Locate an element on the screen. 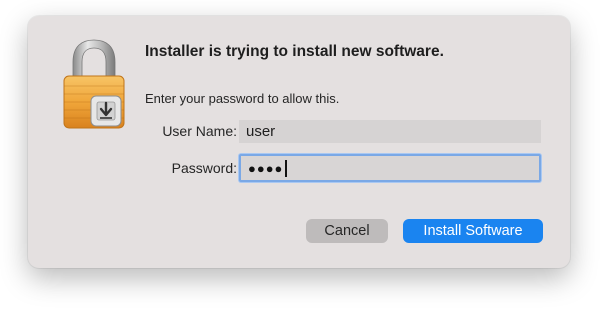 The width and height of the screenshot is (600, 309). username-label: User Name: is located at coordinates (199, 131).